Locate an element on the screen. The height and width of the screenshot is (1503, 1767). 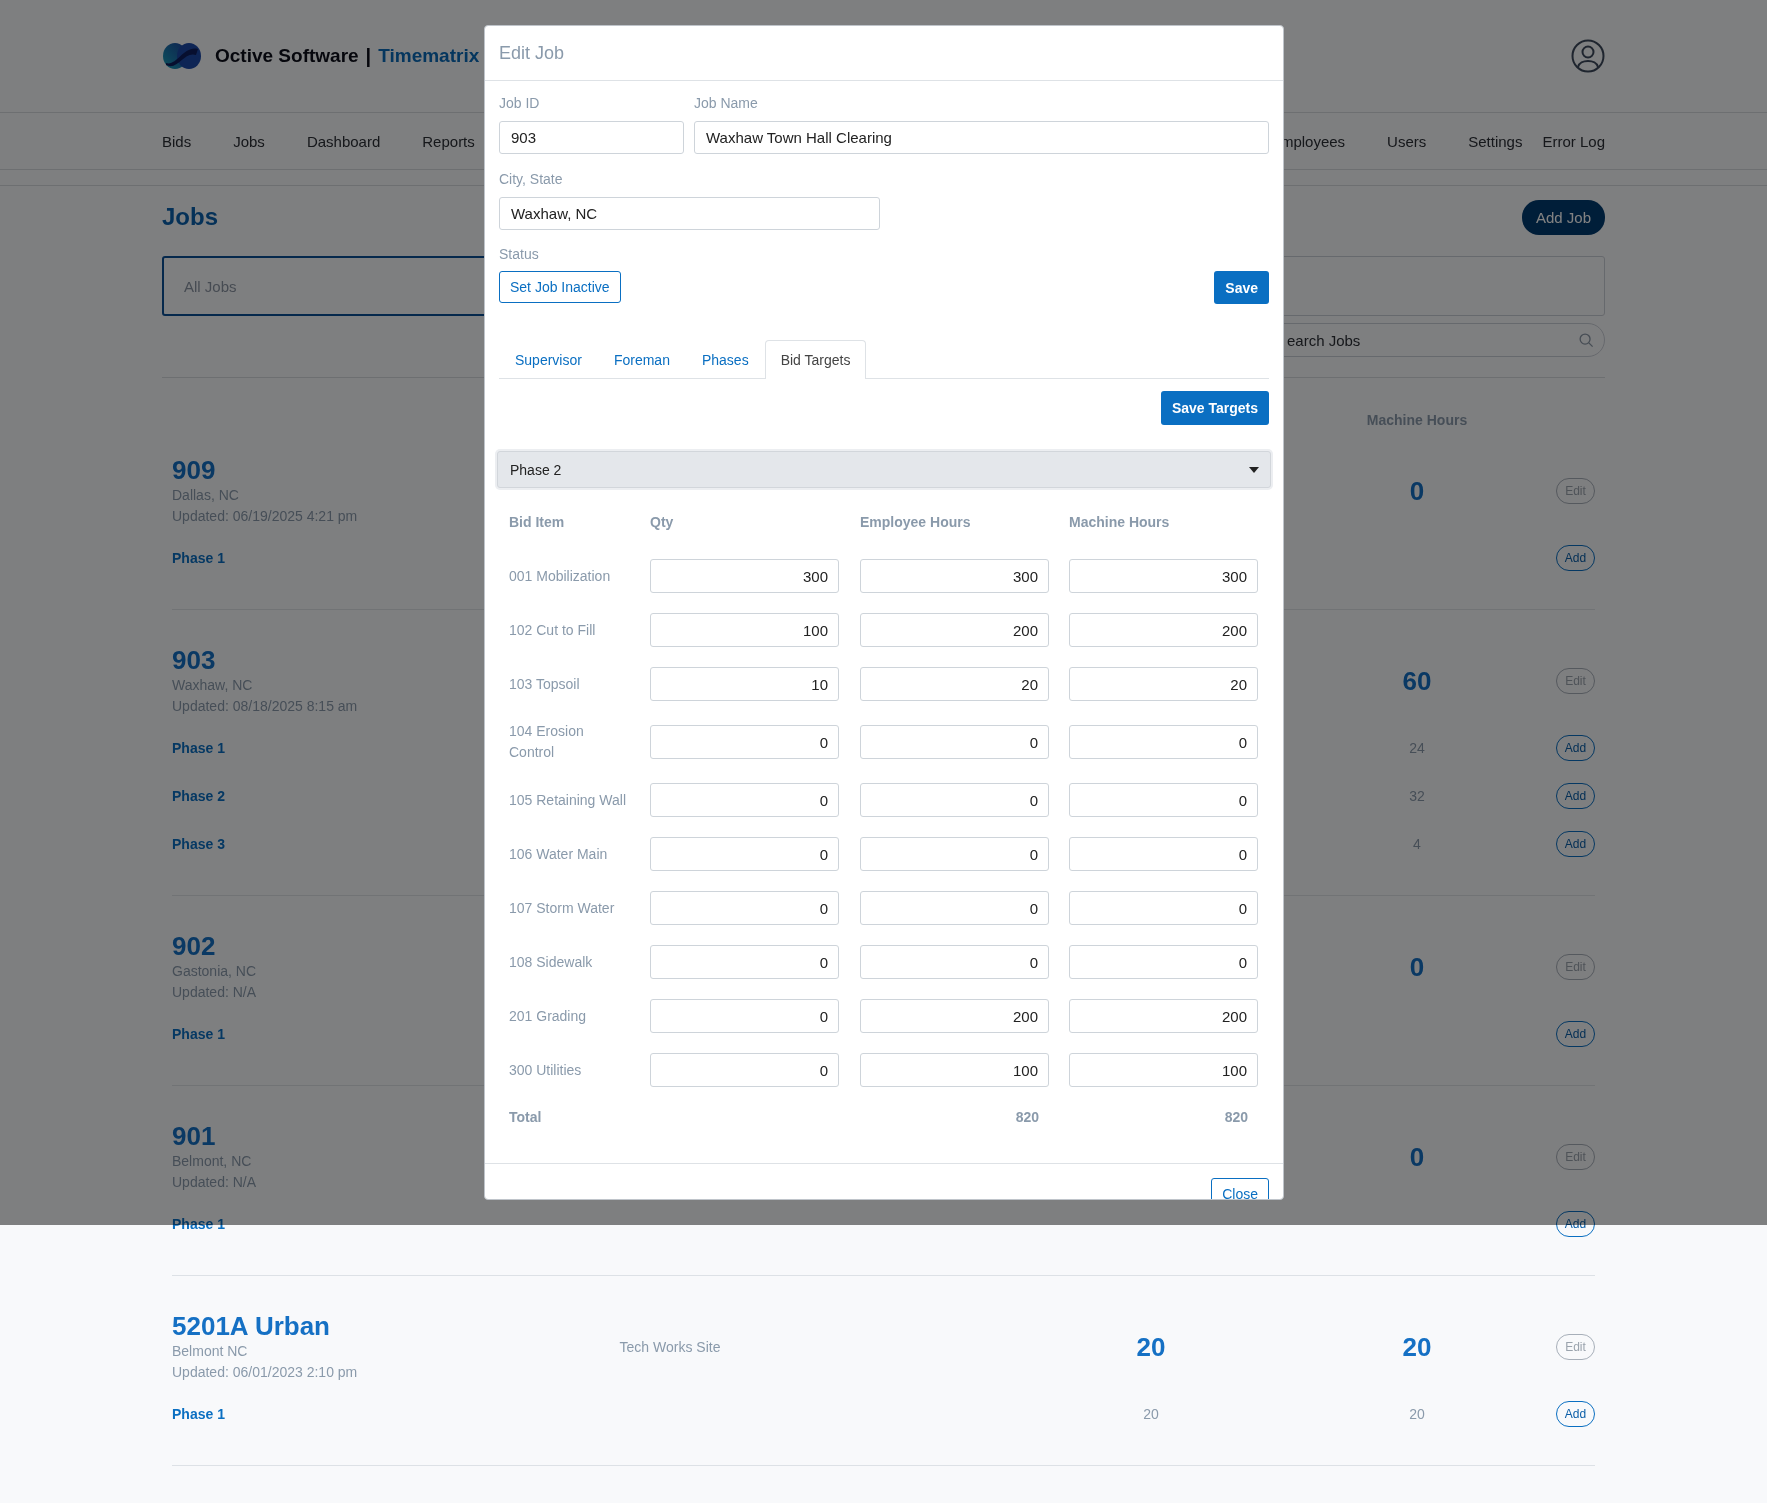
nav-link: Bids is located at coordinates (177, 141).